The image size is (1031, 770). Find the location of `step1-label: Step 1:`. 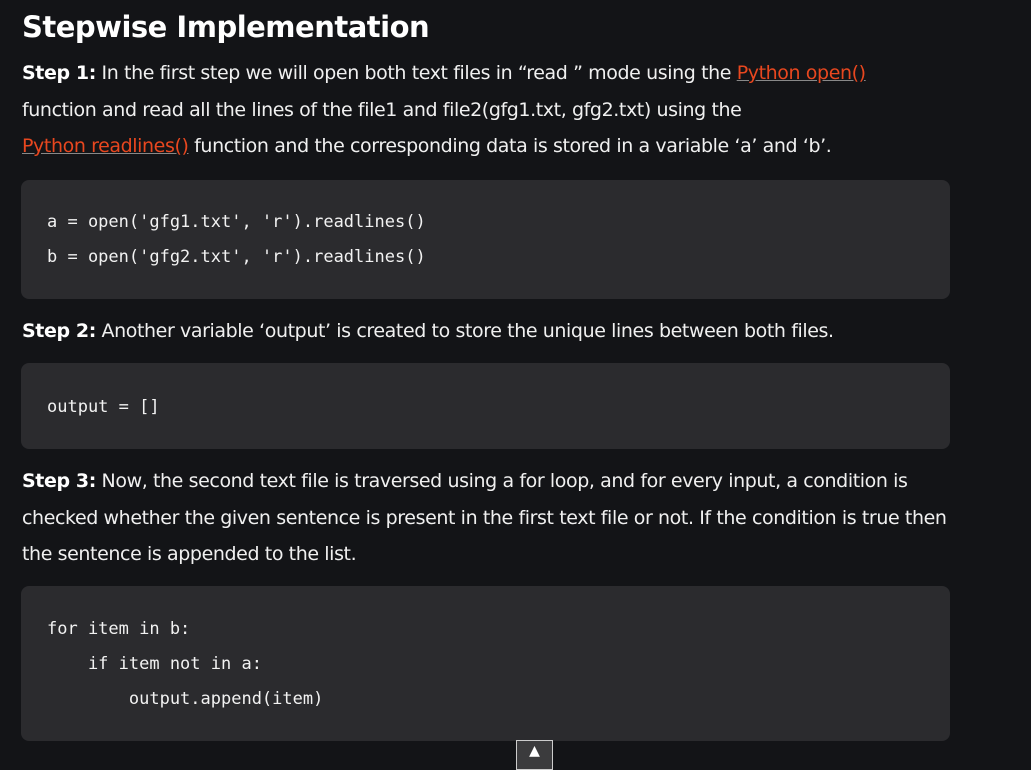

step1-label: Step 1: is located at coordinates (59, 73).